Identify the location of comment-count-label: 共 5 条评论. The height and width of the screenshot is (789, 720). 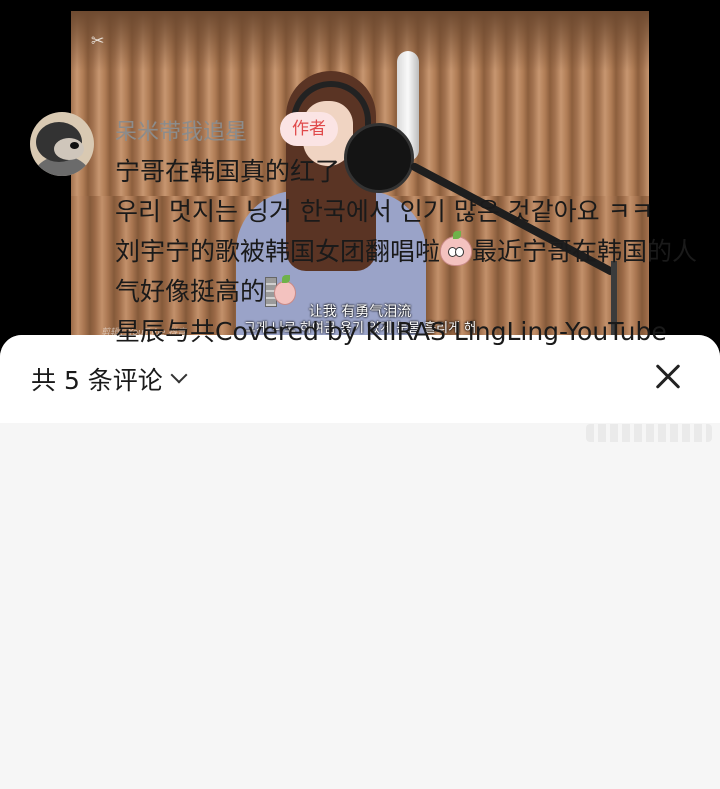
(97, 380).